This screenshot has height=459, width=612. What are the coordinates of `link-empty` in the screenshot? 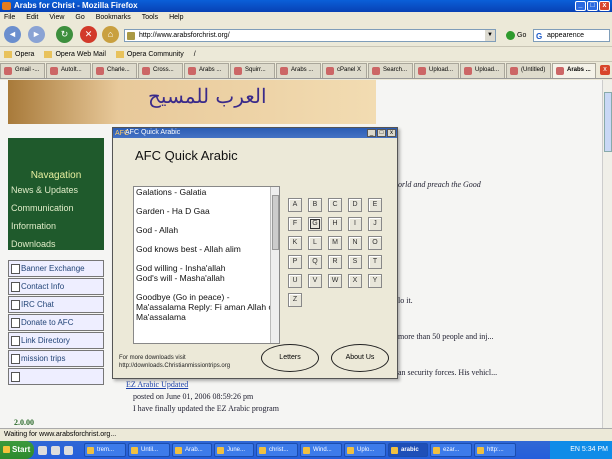 It's located at (56, 376).